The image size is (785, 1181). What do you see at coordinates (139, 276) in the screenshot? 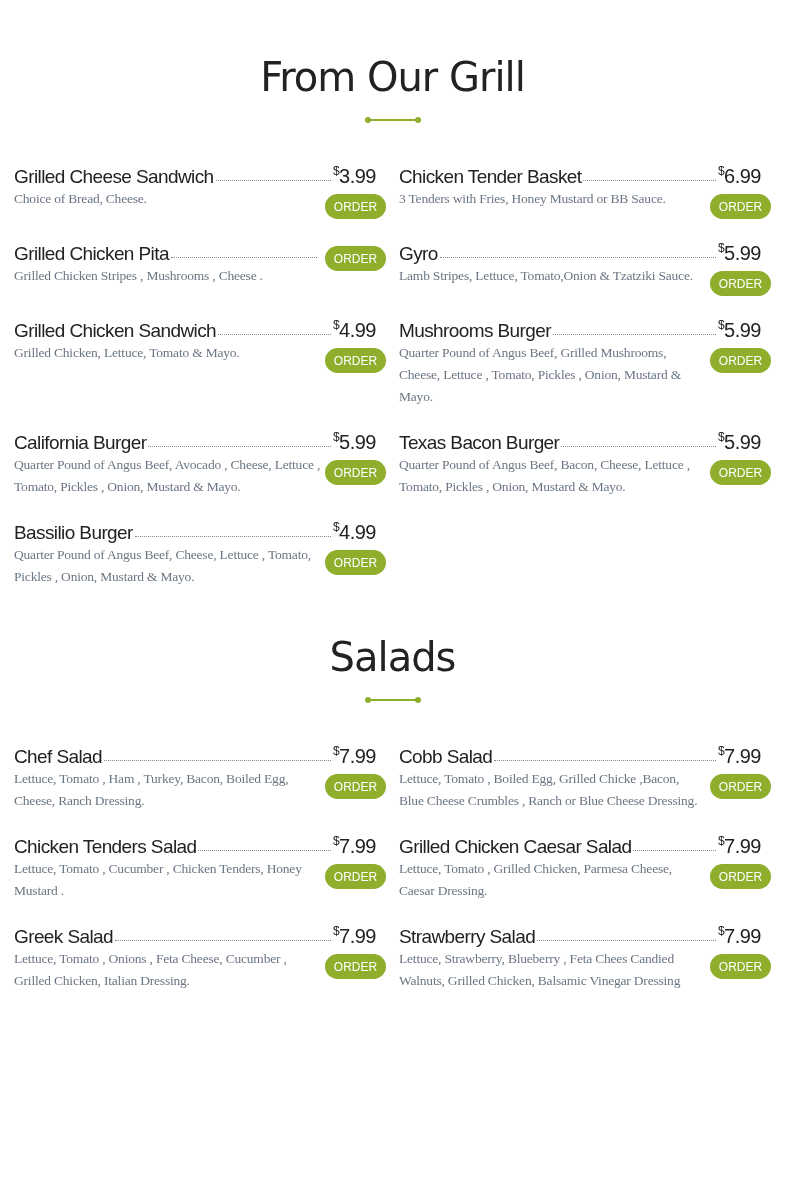
I see `dish-description: Grilled Chicken Stripes , Mushrooms , Cheese .` at bounding box center [139, 276].